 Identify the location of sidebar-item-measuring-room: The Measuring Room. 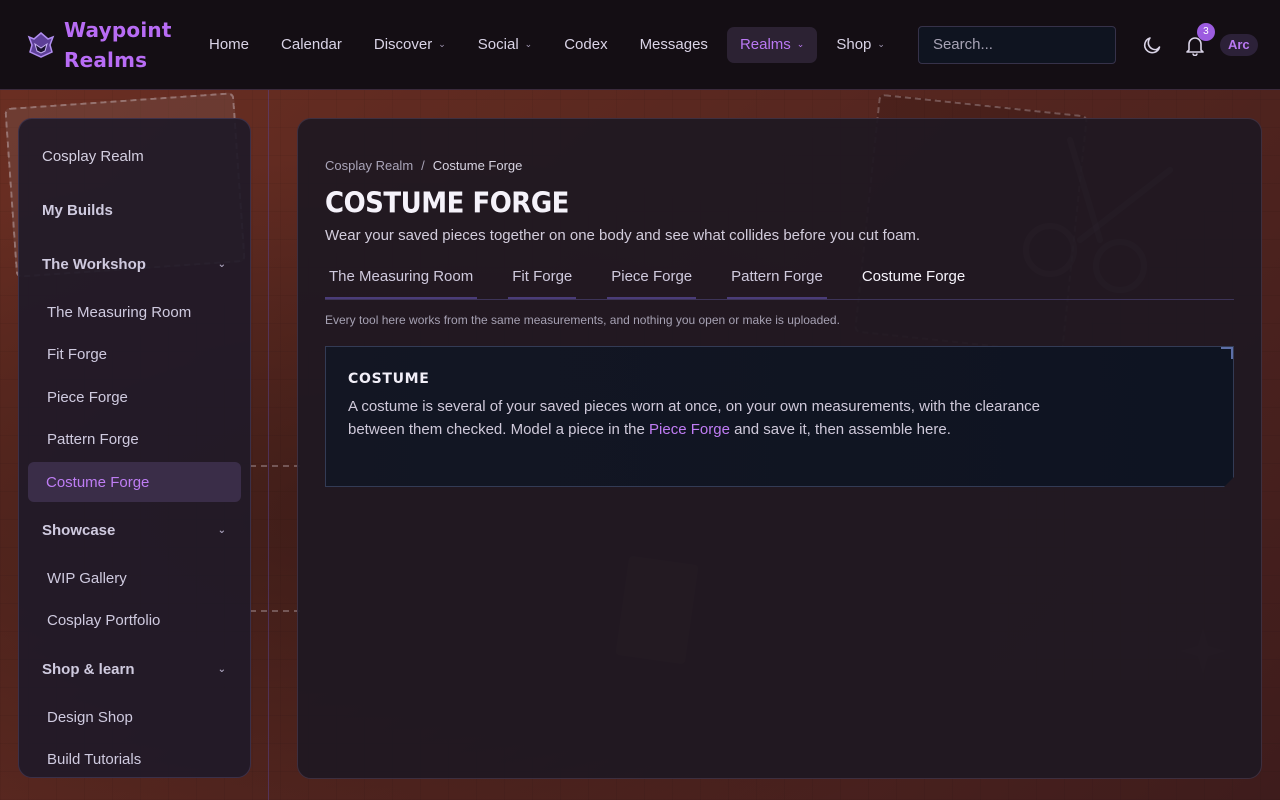
(134, 312).